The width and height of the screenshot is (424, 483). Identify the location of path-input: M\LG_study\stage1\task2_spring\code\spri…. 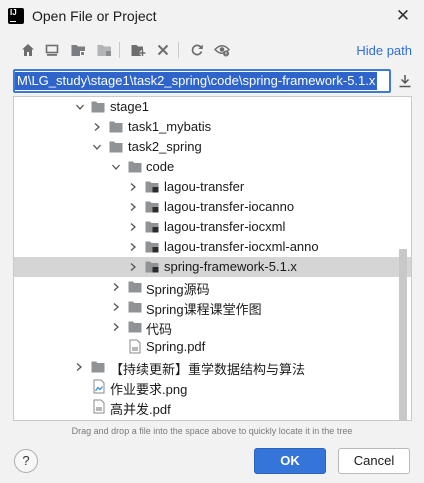
(202, 81).